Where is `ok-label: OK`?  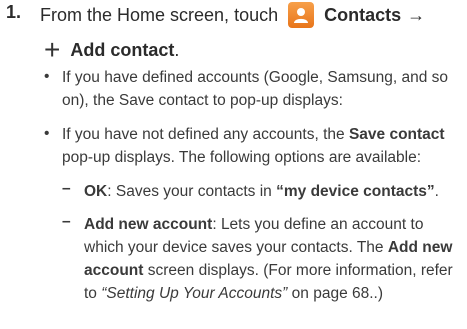 ok-label: OK is located at coordinates (96, 191).